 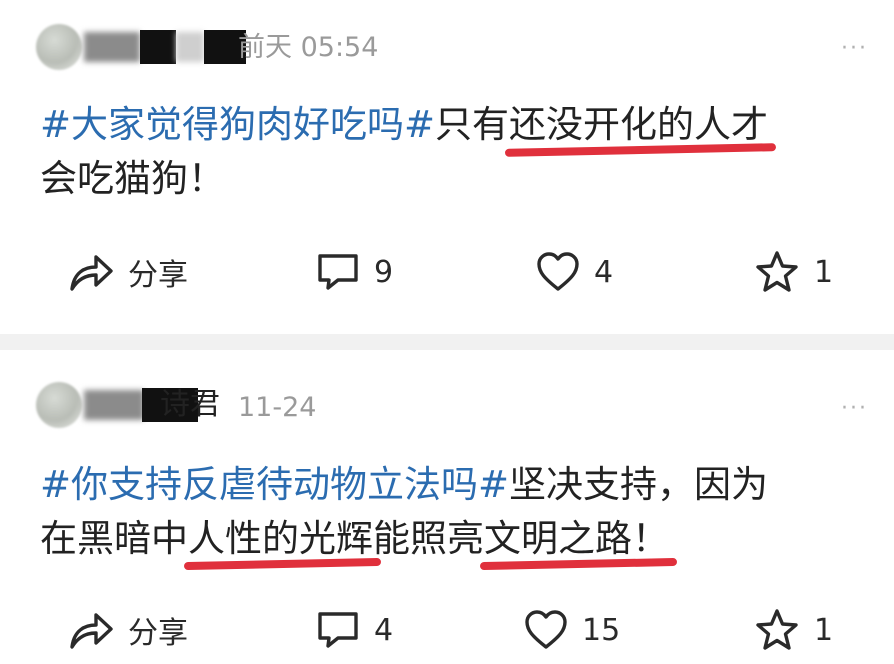 I want to click on comment-count: 9, so click(x=384, y=272).